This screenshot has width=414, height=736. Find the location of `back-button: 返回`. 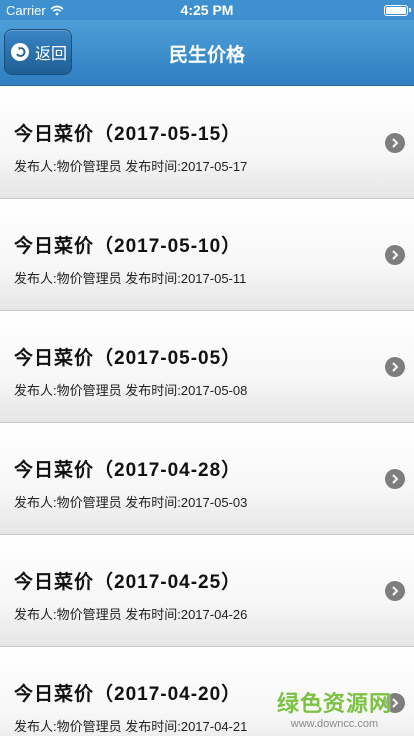

back-button: 返回 is located at coordinates (38, 52).